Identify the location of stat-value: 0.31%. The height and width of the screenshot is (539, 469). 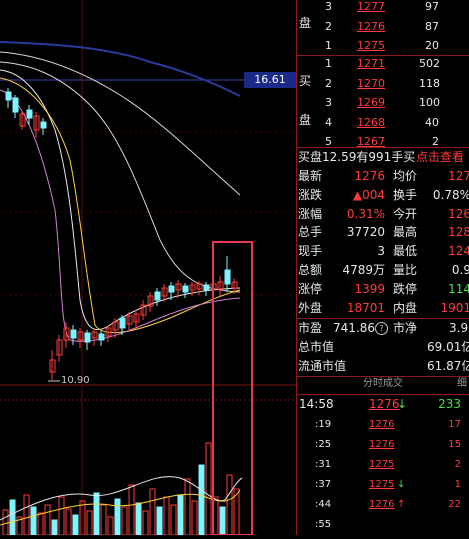
(365, 213).